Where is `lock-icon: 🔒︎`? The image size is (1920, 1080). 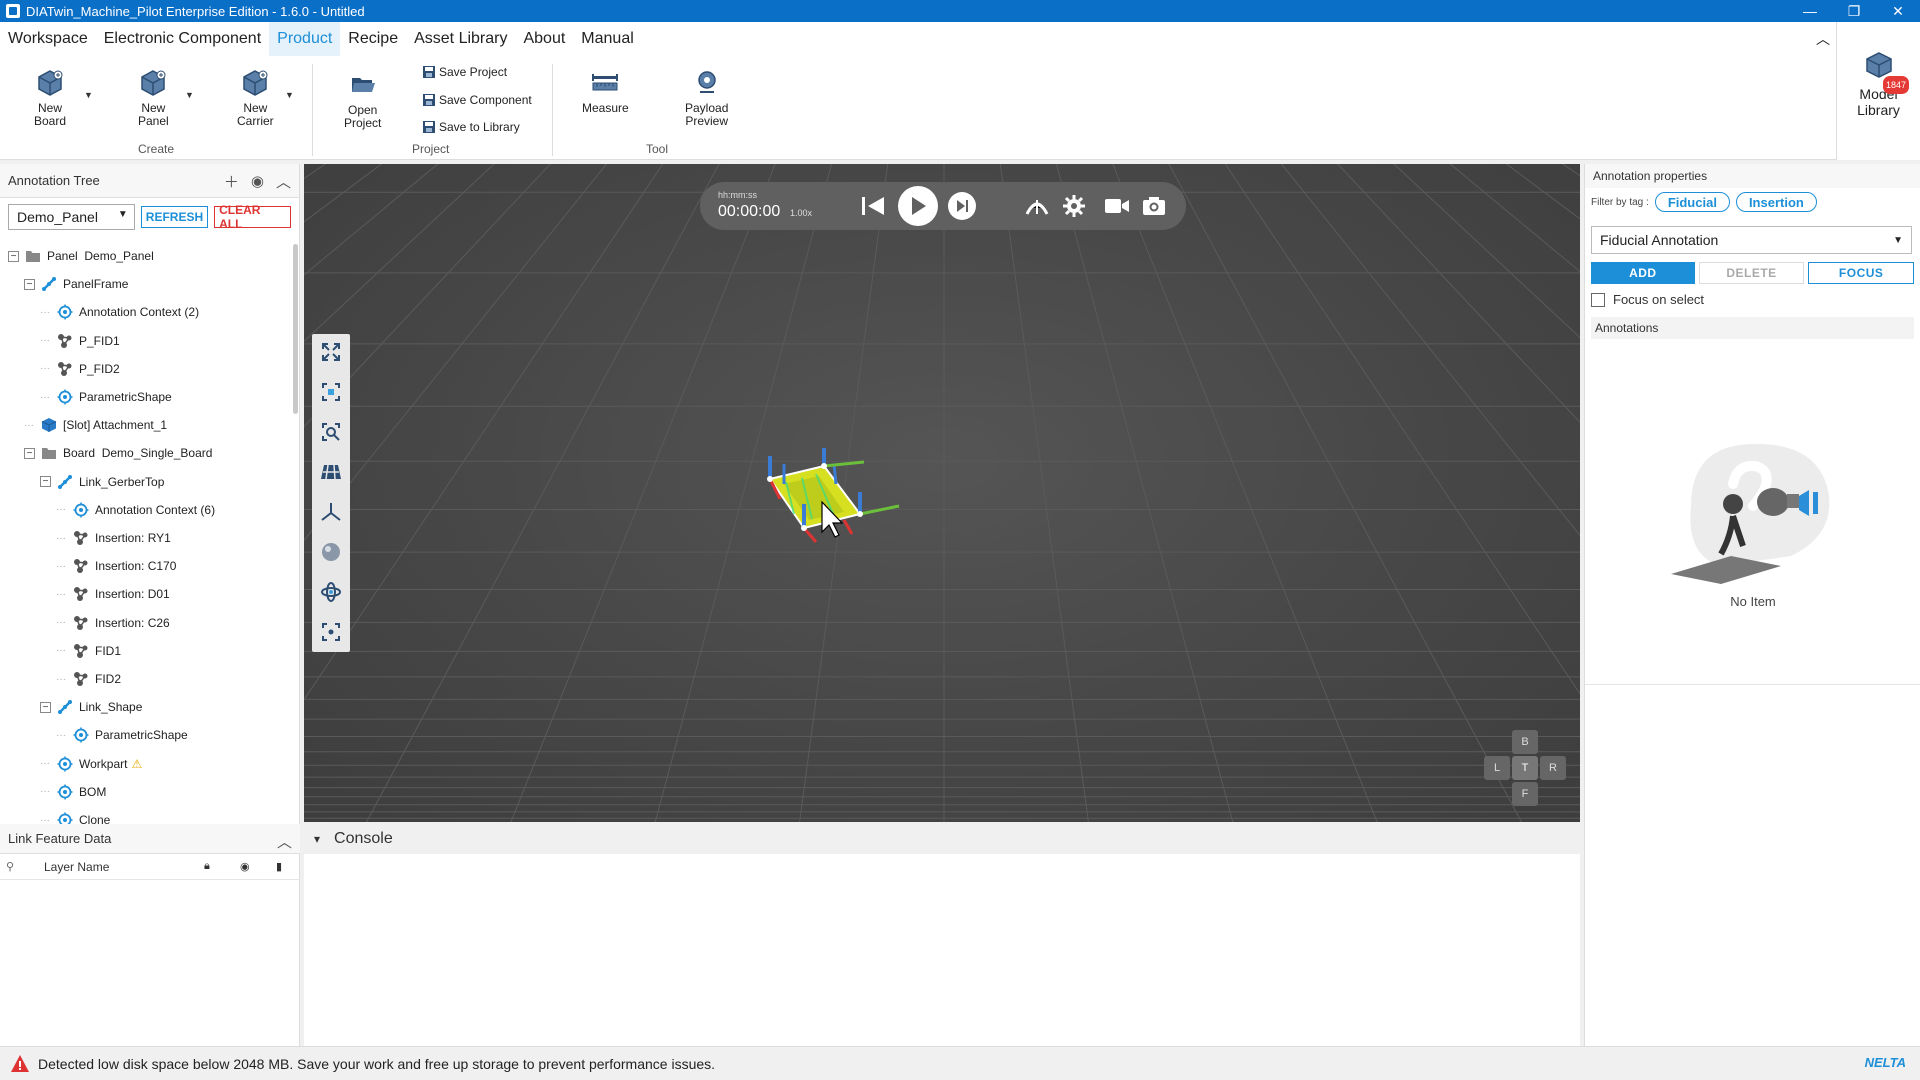 lock-icon: 🔒︎ is located at coordinates (222, 866).